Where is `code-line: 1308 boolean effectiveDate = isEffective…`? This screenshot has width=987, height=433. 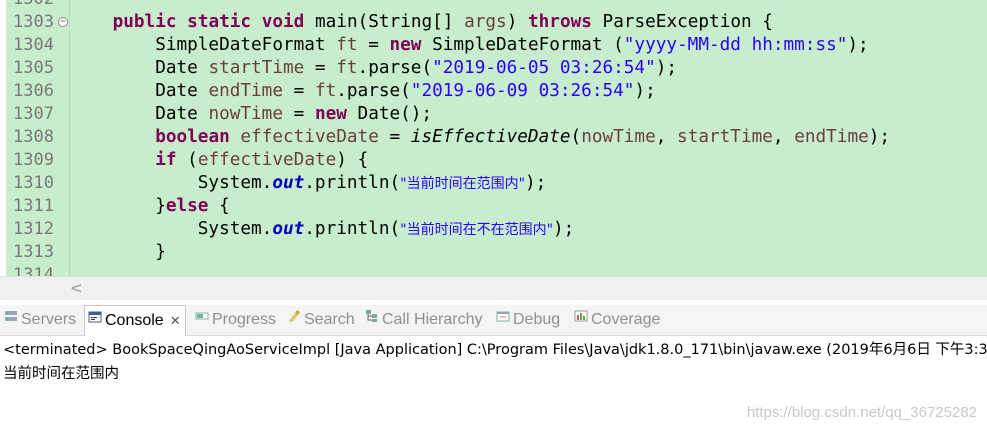
code-line: 1308 boolean effectiveDate = isEffective… is located at coordinates (493, 137).